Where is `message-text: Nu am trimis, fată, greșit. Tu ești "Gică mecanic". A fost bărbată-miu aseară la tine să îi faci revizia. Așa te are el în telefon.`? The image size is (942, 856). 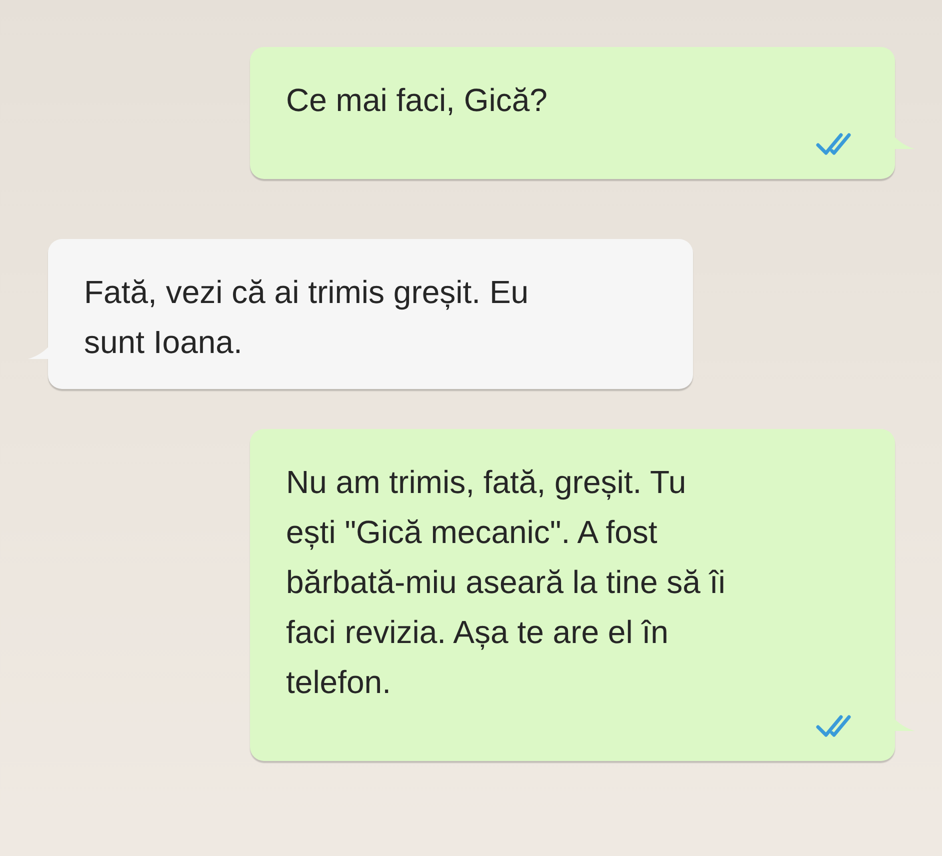
message-text: Nu am trimis, fată, greșit. Tu ești "Gică mecanic". A fost bărbată-miu aseară la tine să îi faci revizia. Așa te are el în telefon. is located at coordinates (506, 582).